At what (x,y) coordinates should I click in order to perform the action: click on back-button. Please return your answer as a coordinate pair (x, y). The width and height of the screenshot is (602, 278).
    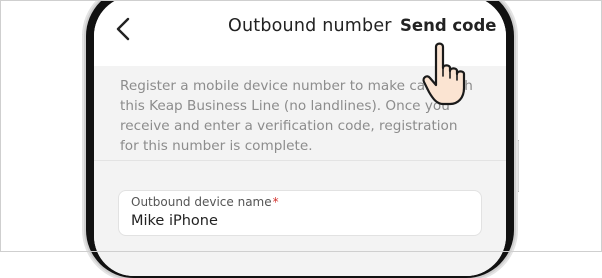
    Looking at the image, I should click on (124, 29).